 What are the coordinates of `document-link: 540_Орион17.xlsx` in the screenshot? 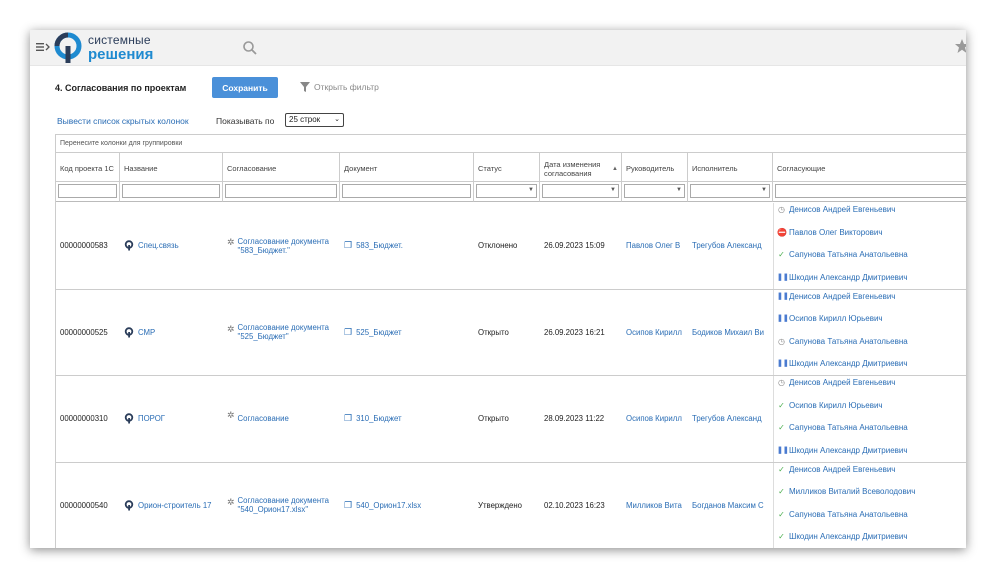 It's located at (388, 505).